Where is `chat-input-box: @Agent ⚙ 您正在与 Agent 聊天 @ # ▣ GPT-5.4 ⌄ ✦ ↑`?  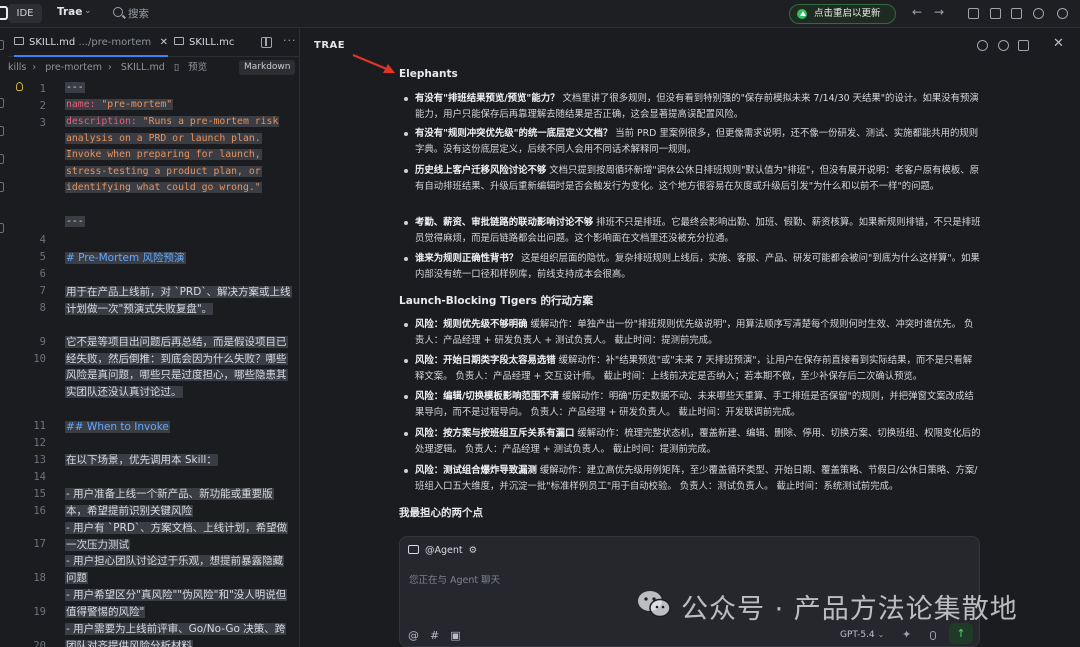 chat-input-box: @Agent ⚙ 您正在与 Agent 聊天 @ # ▣ GPT-5.4 ⌄ ✦ ↑ is located at coordinates (689, 591).